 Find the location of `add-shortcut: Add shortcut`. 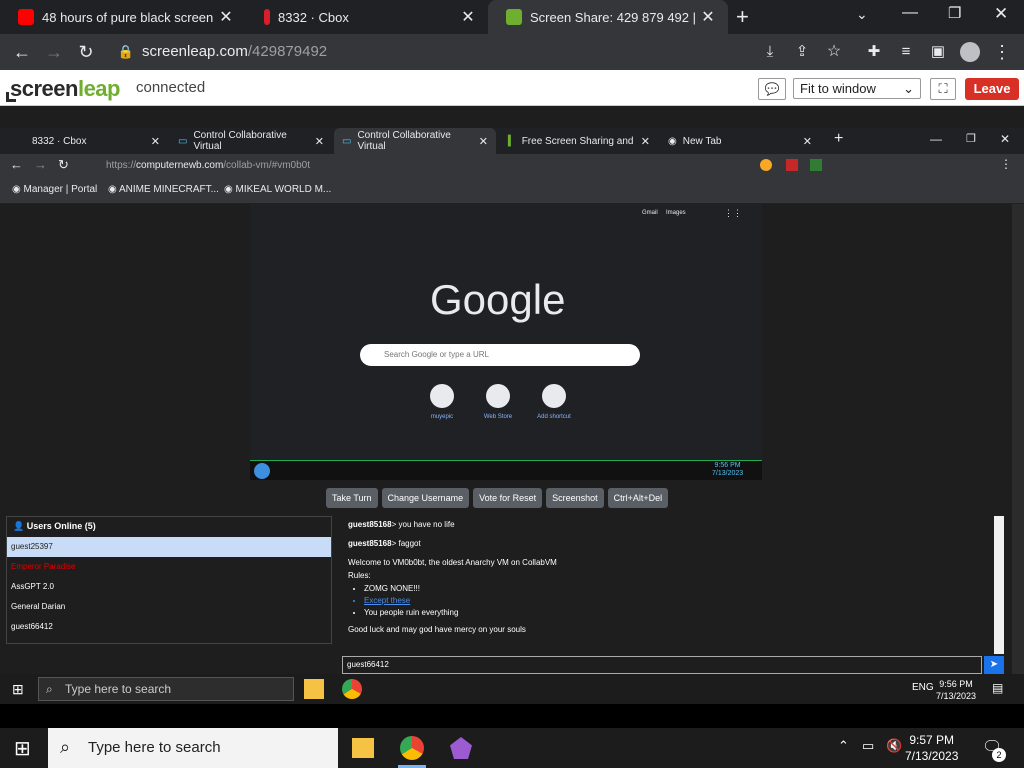

add-shortcut: Add shortcut is located at coordinates (554, 402).